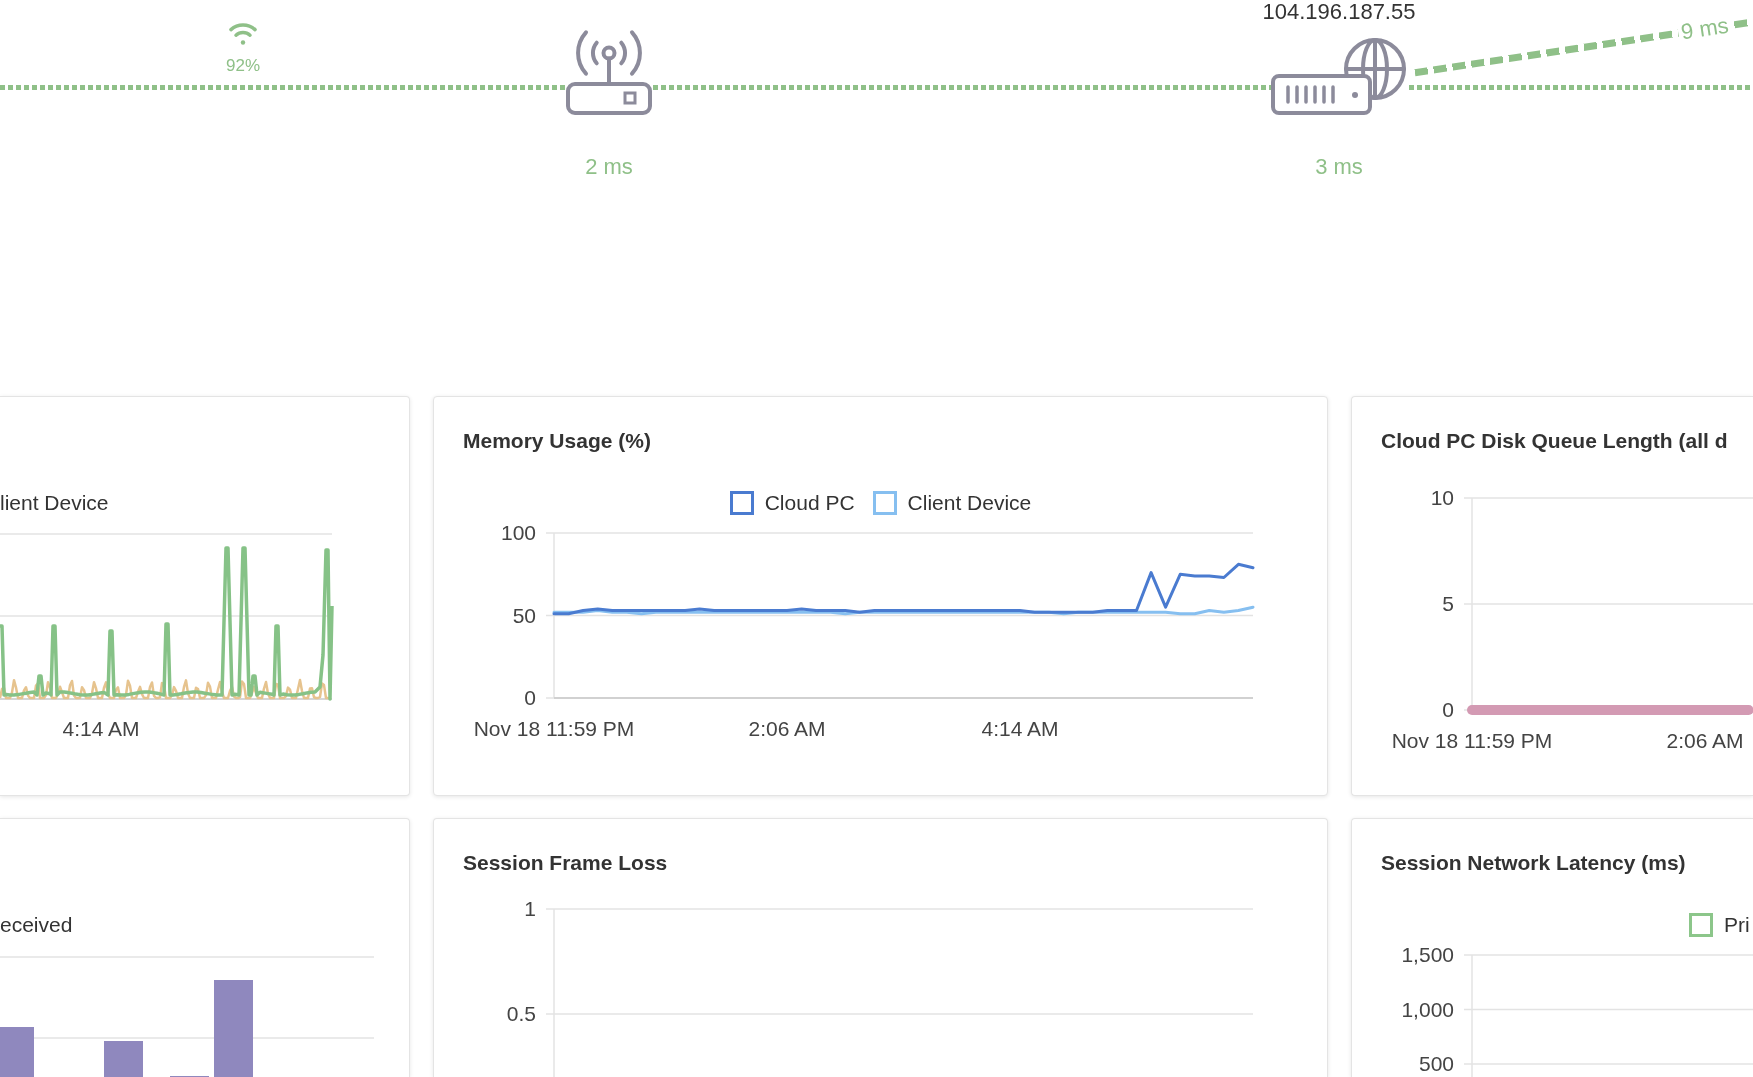 Image resolution: width=1753 pixels, height=1077 pixels. What do you see at coordinates (530, 908) in the screenshot?
I see `y-axis-label: 1` at bounding box center [530, 908].